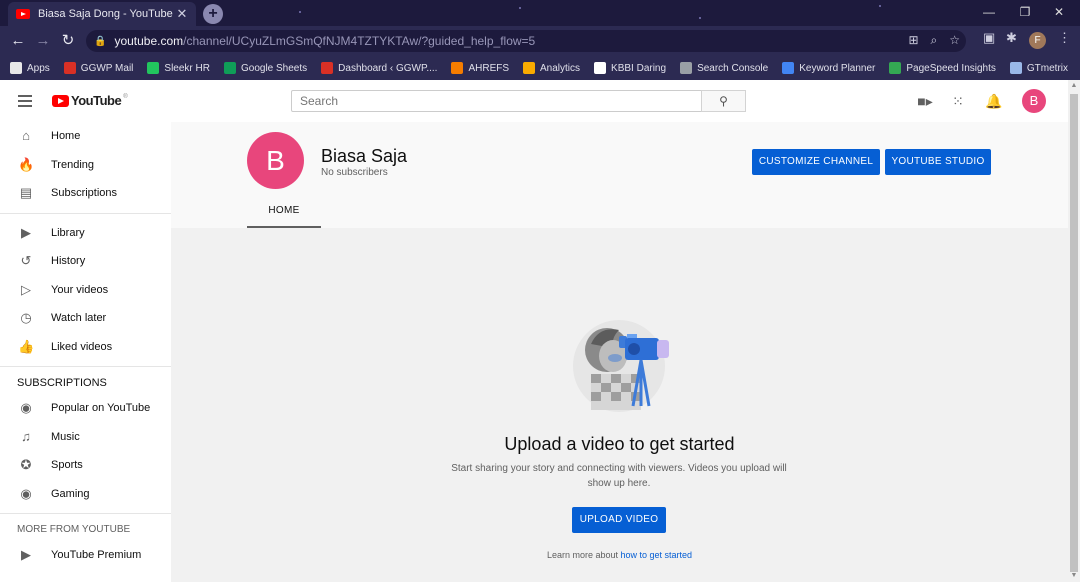  I want to click on customize-channel-button: CUSTOMIZE CHANNEL, so click(816, 162).